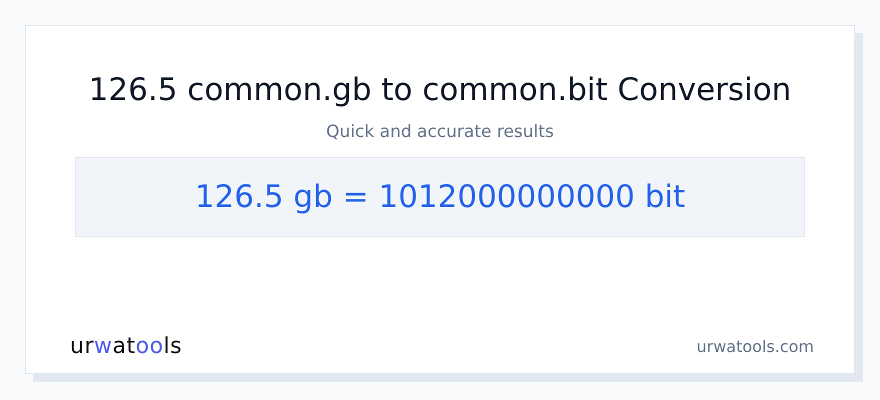  I want to click on conversion-result: 126.5 gb = 1012000000000 bit, so click(440, 197).